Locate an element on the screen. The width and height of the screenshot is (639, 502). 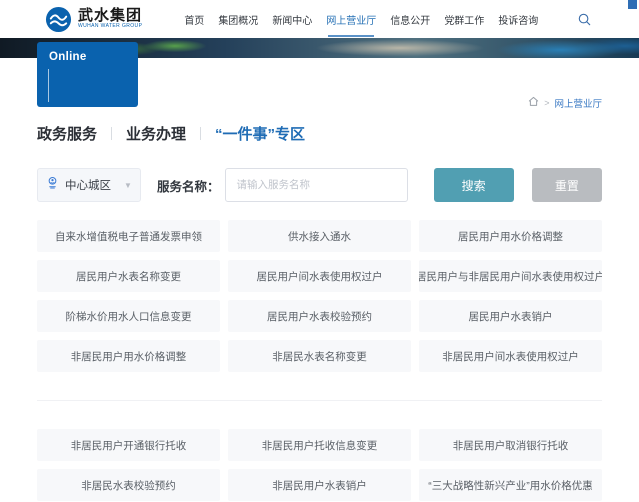
service-item: 非居民用户水表销户 is located at coordinates (319, 485).